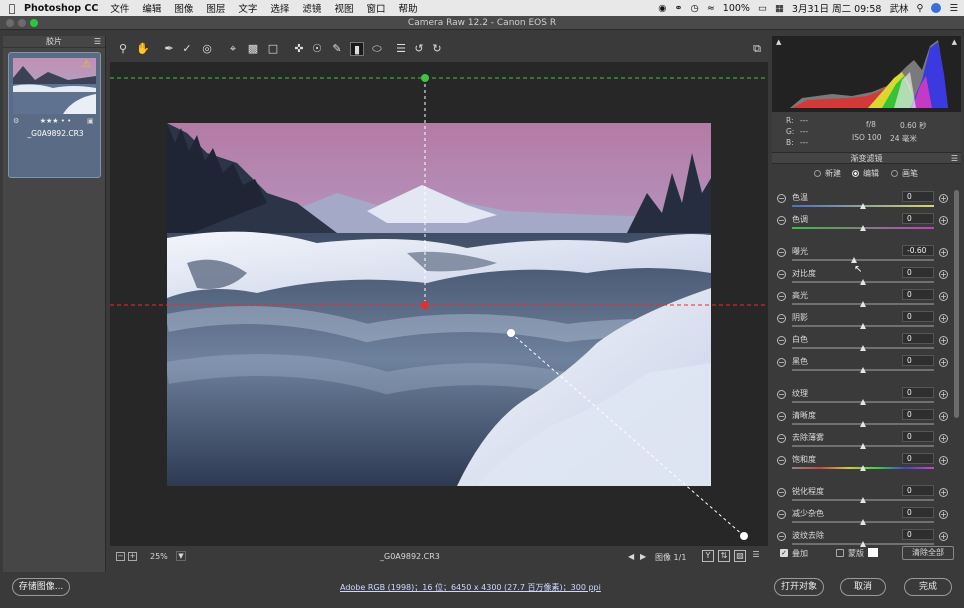 This screenshot has width=964, height=608. What do you see at coordinates (401, 49) in the screenshot?
I see `preferences-icon: ☰` at bounding box center [401, 49].